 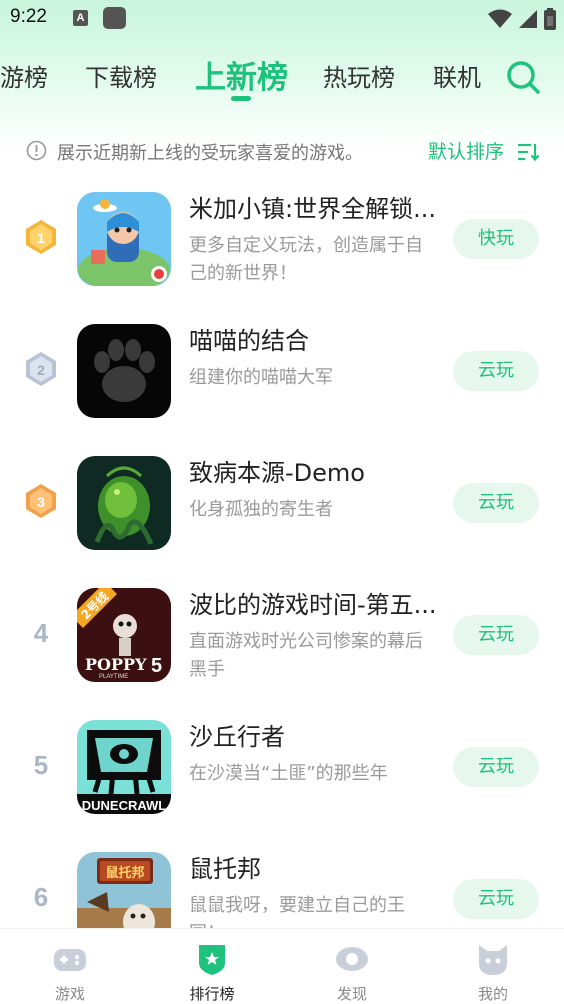 What do you see at coordinates (124, 805) in the screenshot?
I see `icon-logo-text: DUNECRAWL` at bounding box center [124, 805].